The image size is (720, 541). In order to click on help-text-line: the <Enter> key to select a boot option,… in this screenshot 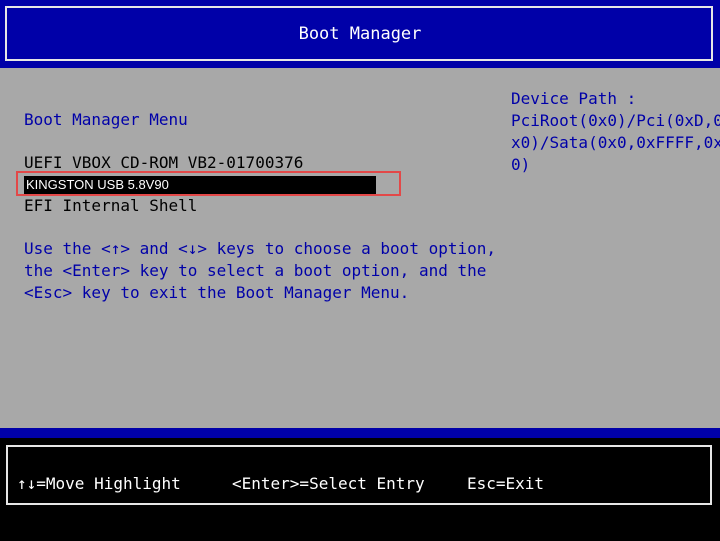, I will do `click(255, 270)`.